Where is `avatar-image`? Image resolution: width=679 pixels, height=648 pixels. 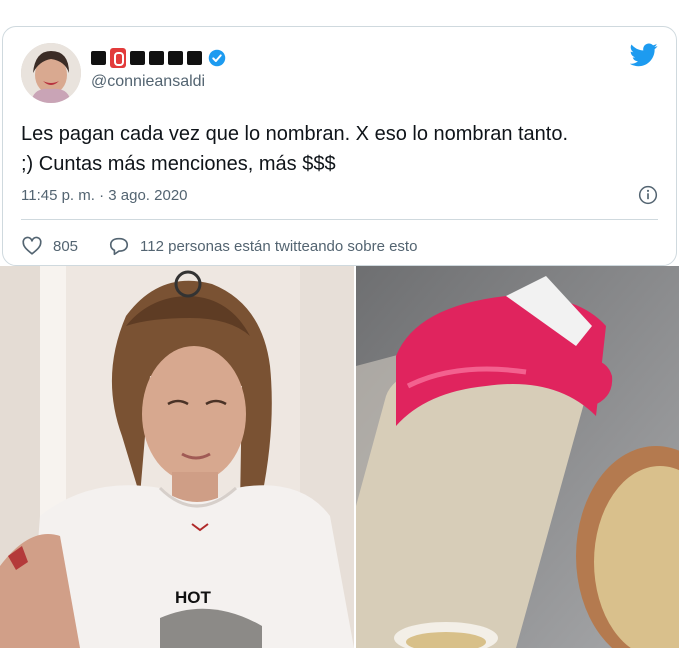
avatar-image is located at coordinates (51, 73).